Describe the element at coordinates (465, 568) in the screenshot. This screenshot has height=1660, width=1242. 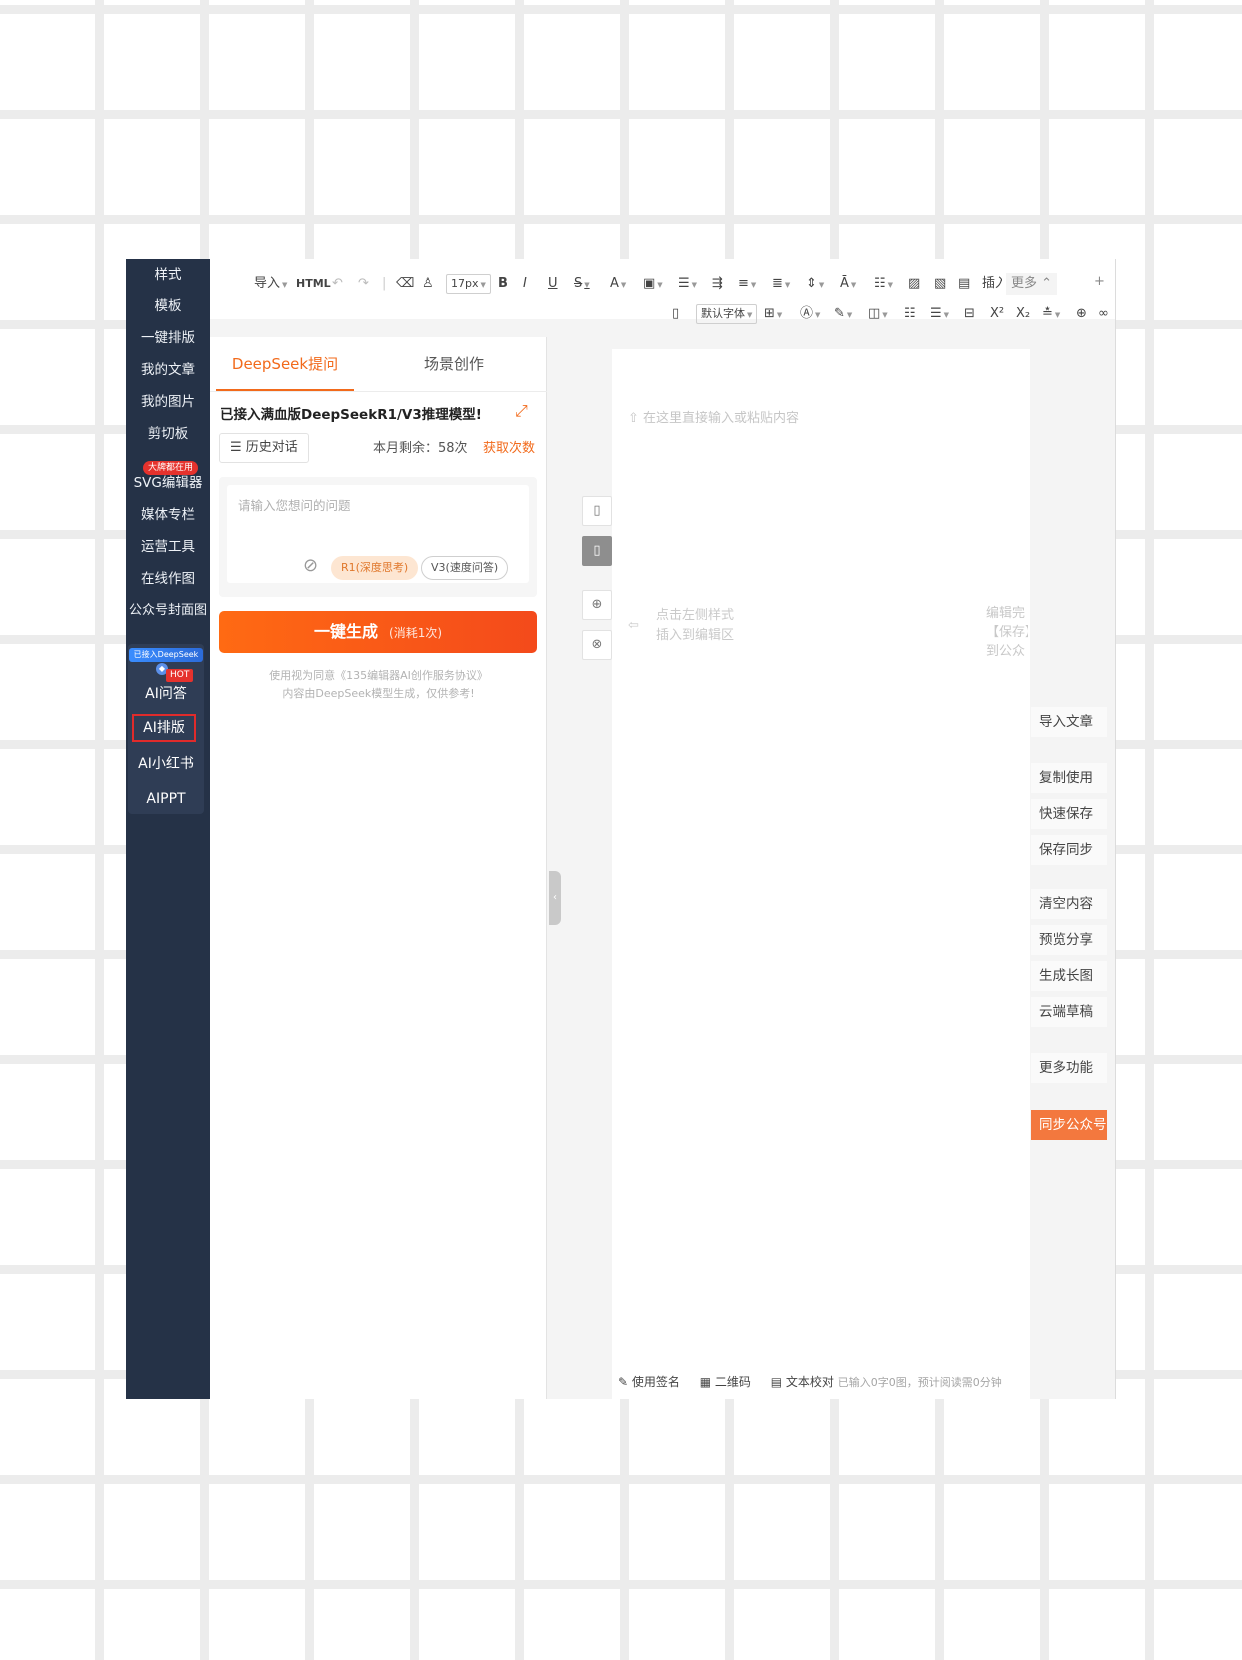
I see `mode-v3-button: V3(速度问答)` at that location.